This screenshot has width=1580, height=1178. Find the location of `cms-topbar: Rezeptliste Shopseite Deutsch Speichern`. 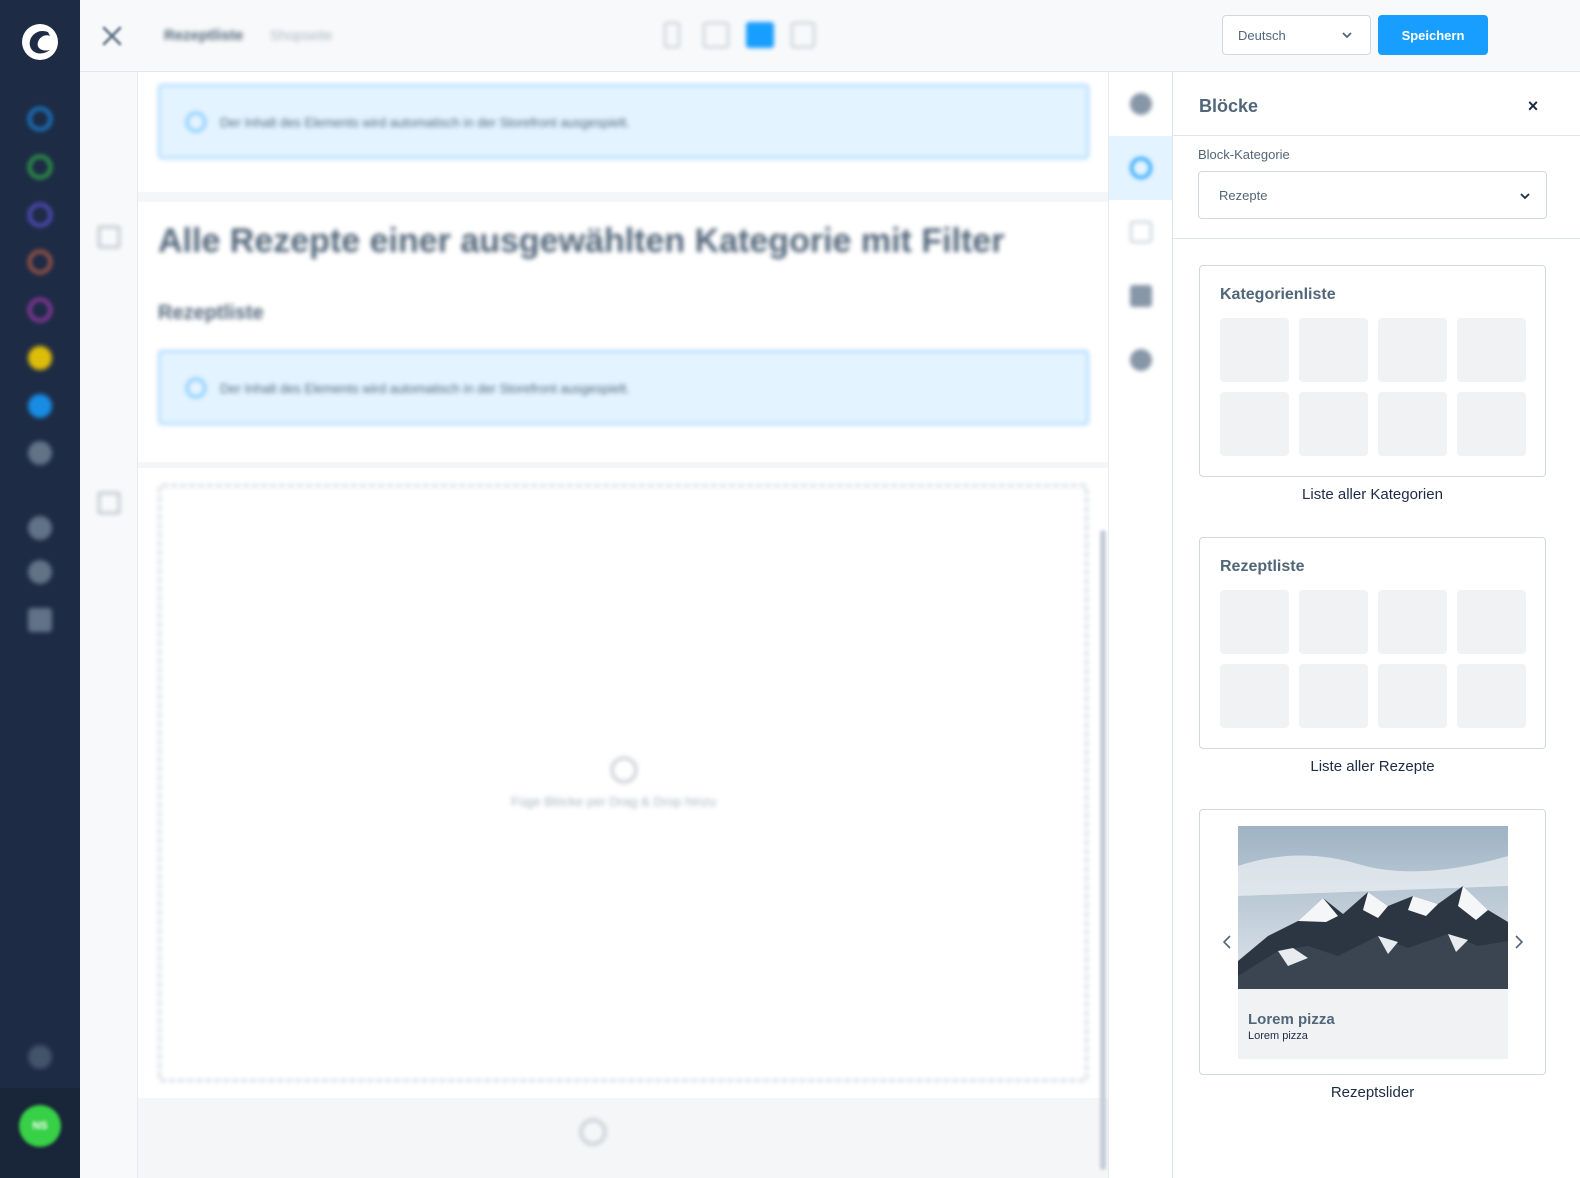

cms-topbar: Rezeptliste Shopseite Deutsch Speichern is located at coordinates (830, 36).